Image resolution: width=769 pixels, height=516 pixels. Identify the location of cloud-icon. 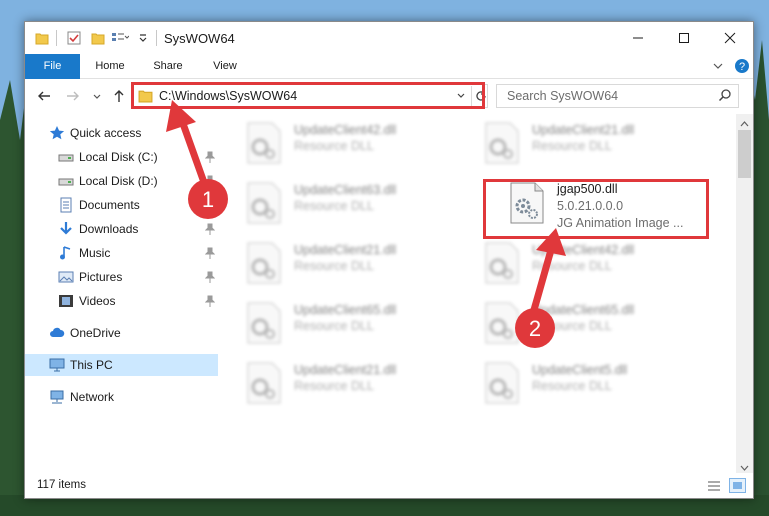
(57, 333).